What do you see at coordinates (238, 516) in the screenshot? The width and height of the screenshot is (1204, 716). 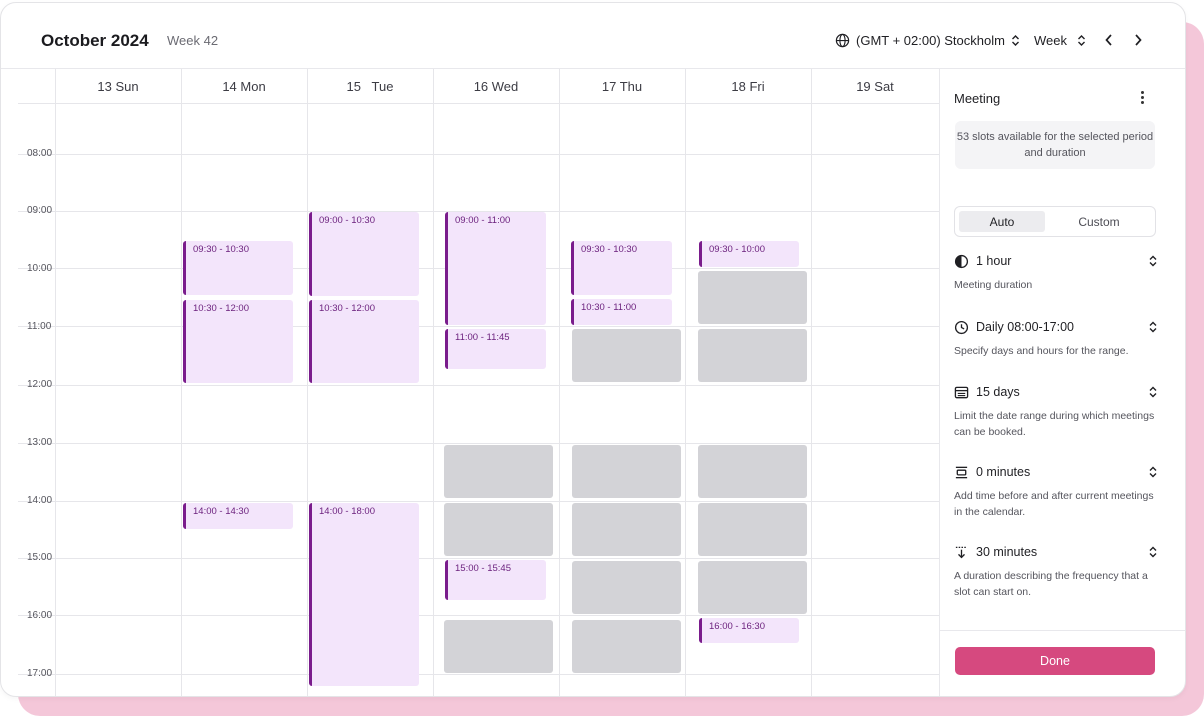 I see `calendar-event: 14:00 - 14:30` at bounding box center [238, 516].